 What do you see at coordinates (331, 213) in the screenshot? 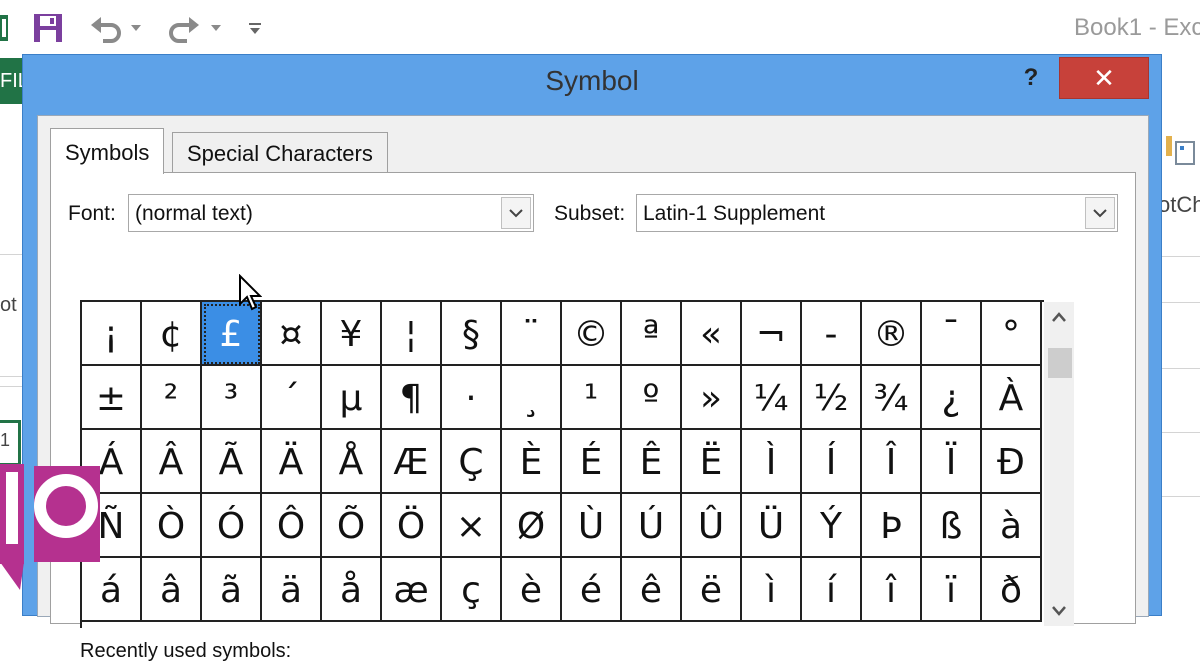
I see `font-combobox: (normal text)` at bounding box center [331, 213].